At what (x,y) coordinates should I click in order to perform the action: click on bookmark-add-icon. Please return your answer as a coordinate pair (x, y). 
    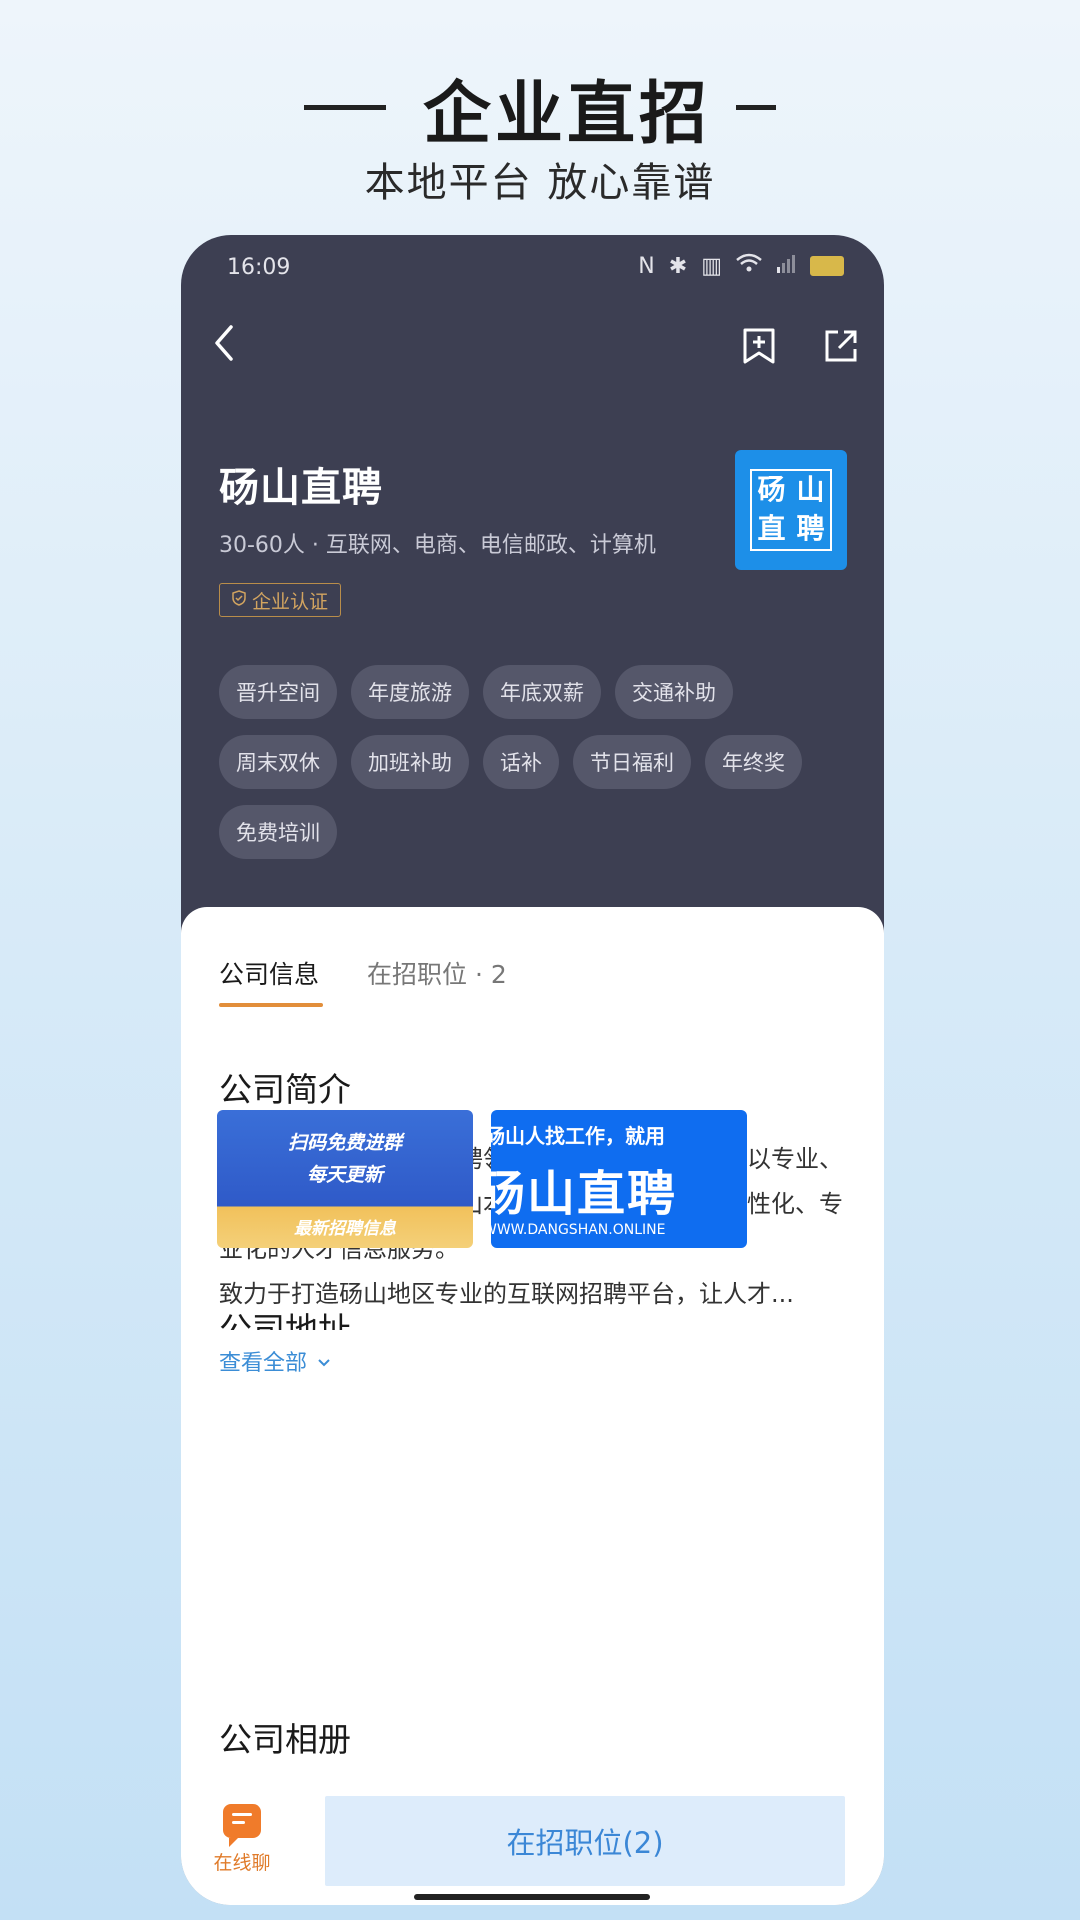
    Looking at the image, I should click on (759, 346).